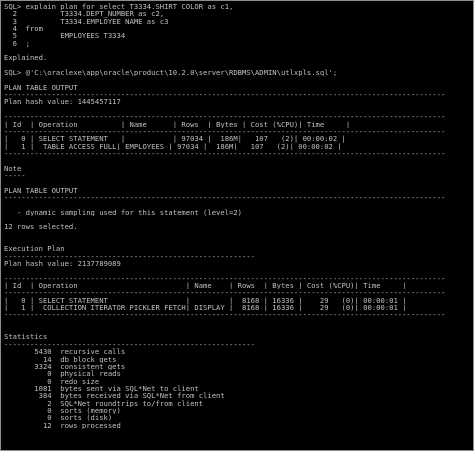 The image size is (474, 451). Describe the element at coordinates (101, 388) in the screenshot. I see `console-line: 1081 bytes sent via SQL*Net to client` at that location.